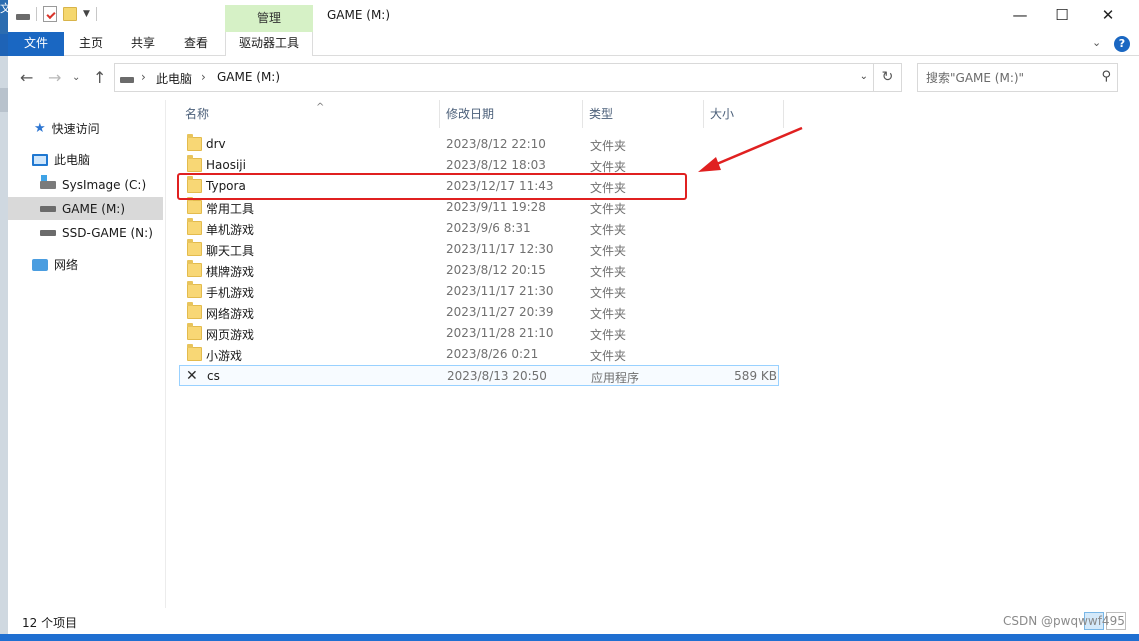  Describe the element at coordinates (26, 77) in the screenshot. I see `back-arrow-icon: ←` at that location.